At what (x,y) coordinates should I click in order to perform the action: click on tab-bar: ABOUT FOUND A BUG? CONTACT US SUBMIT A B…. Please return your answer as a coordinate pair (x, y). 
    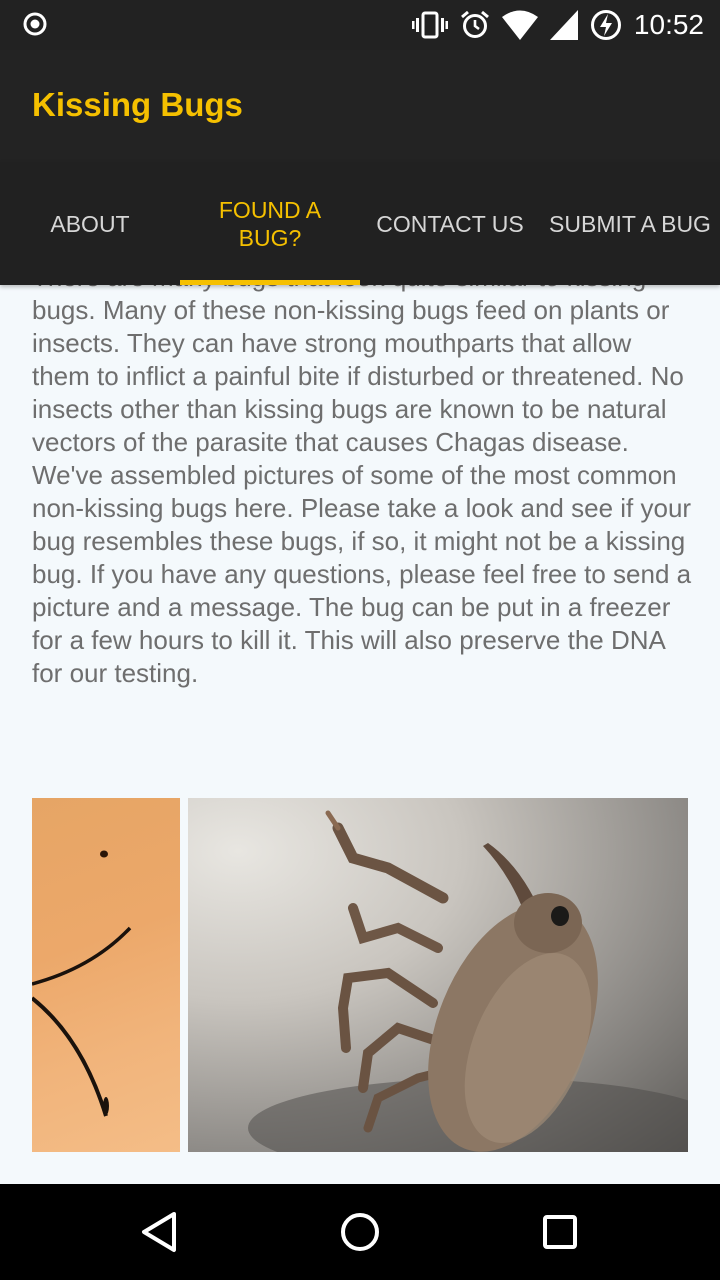
    Looking at the image, I should click on (360, 223).